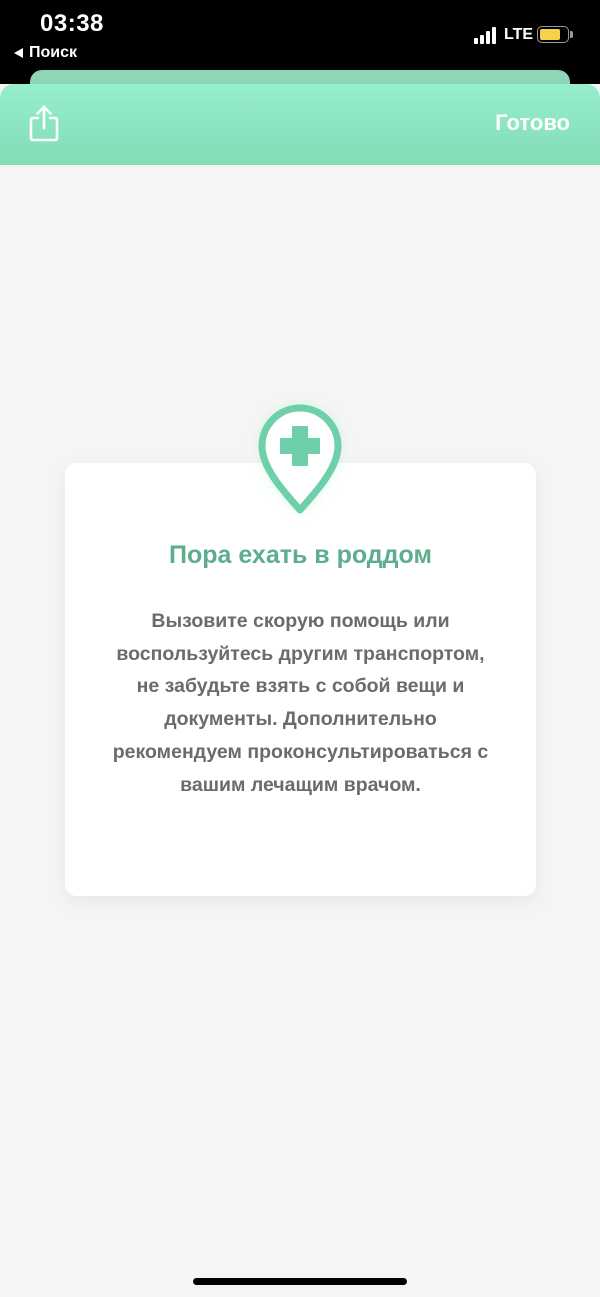  I want to click on back-to-search-label: Поиск, so click(53, 52).